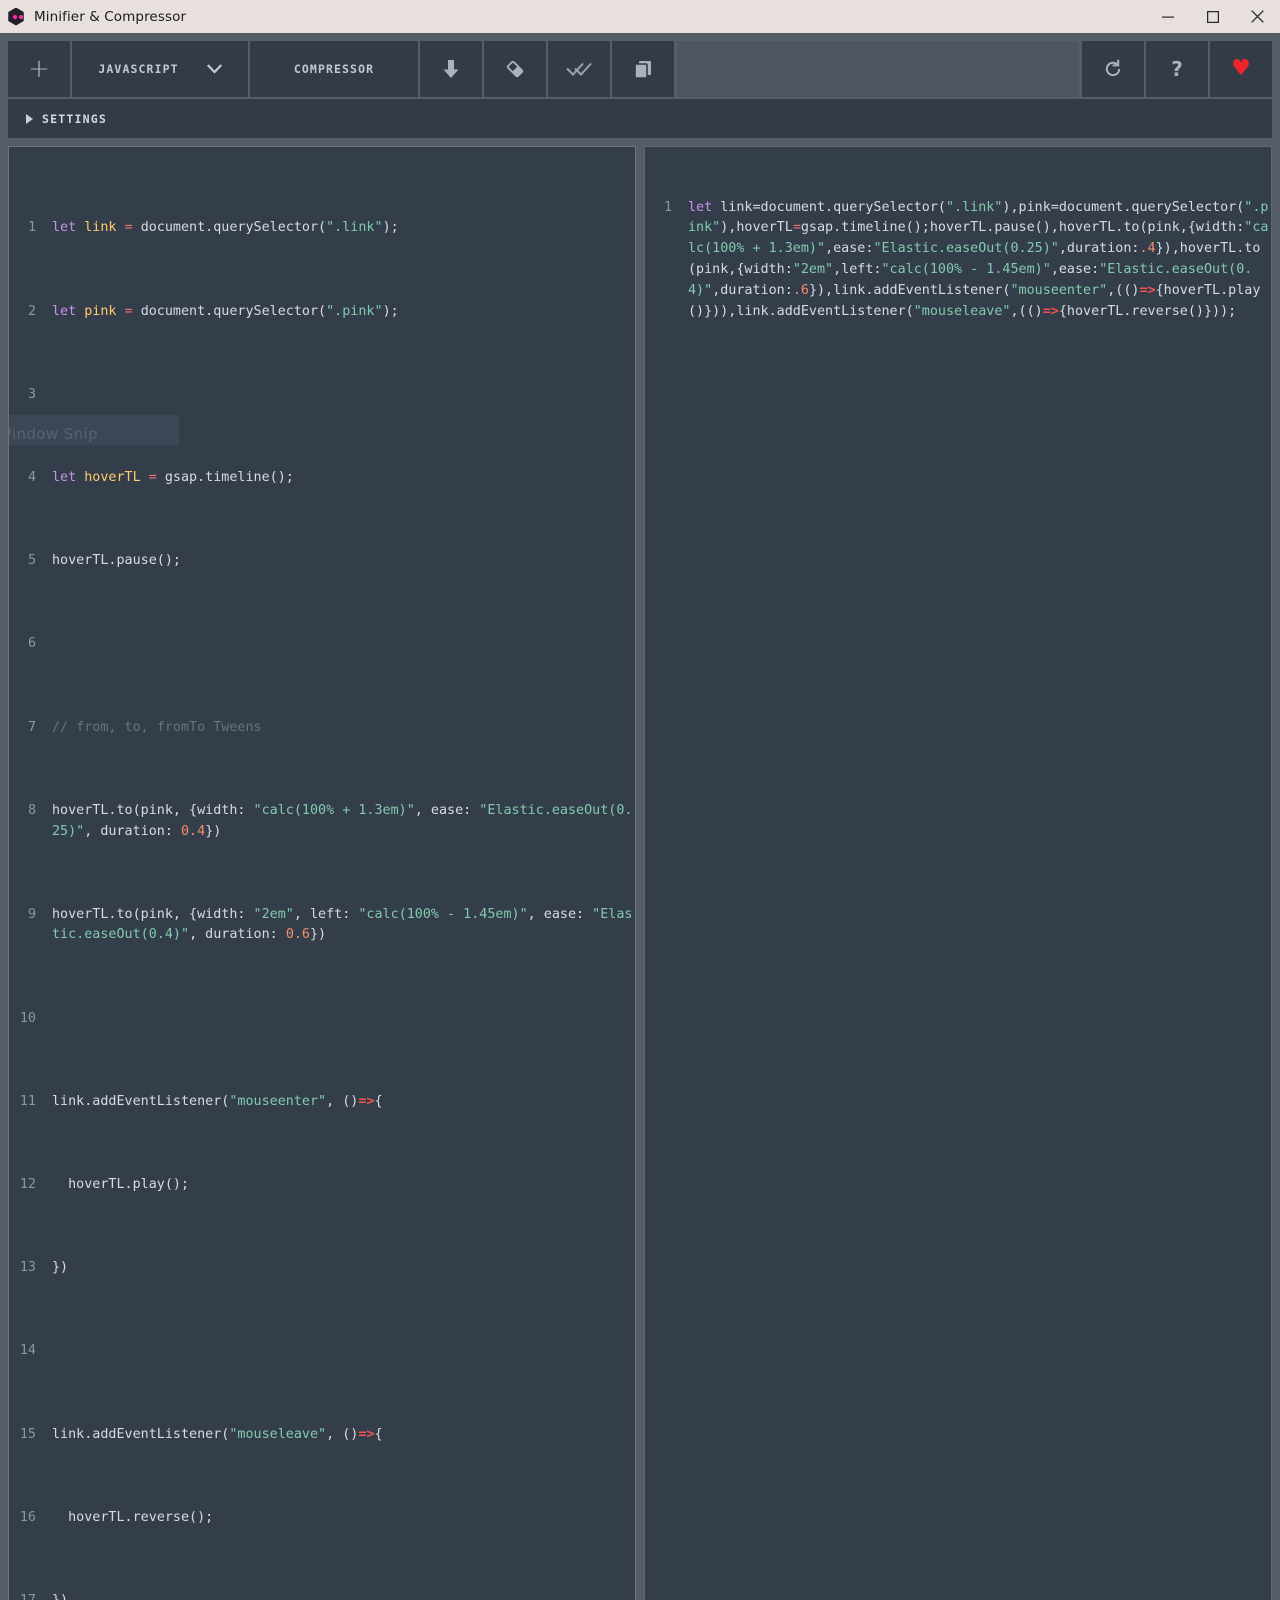  Describe the element at coordinates (322, 1518) in the screenshot. I see `code-line: 16 hoverTL.reverse();` at that location.